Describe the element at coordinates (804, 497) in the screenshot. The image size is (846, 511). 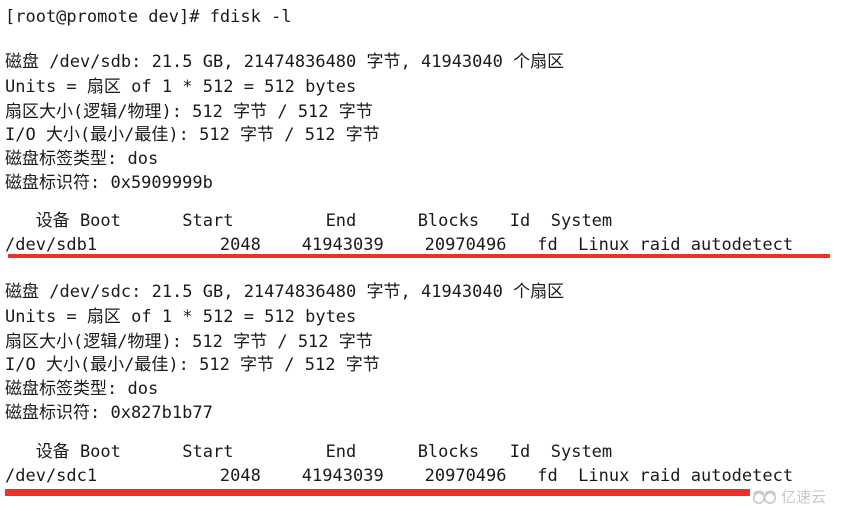
I see `watermark-text: 亿速云` at that location.